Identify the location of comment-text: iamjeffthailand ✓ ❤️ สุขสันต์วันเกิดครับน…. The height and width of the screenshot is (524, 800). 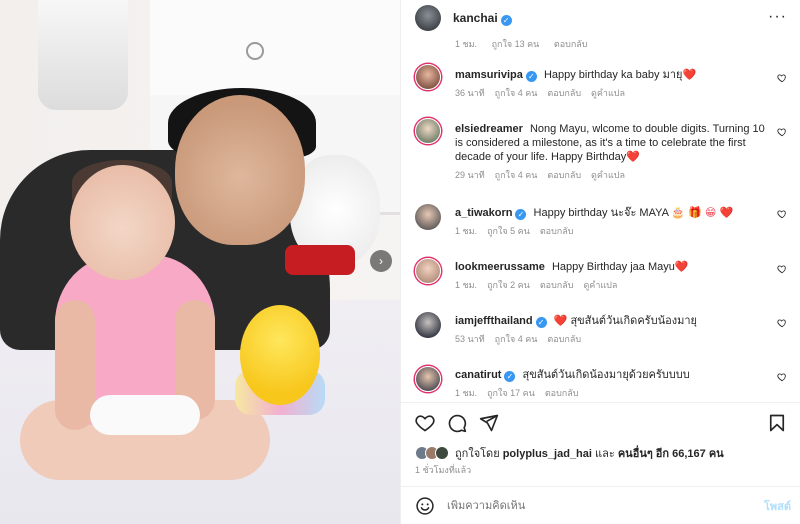
(576, 321).